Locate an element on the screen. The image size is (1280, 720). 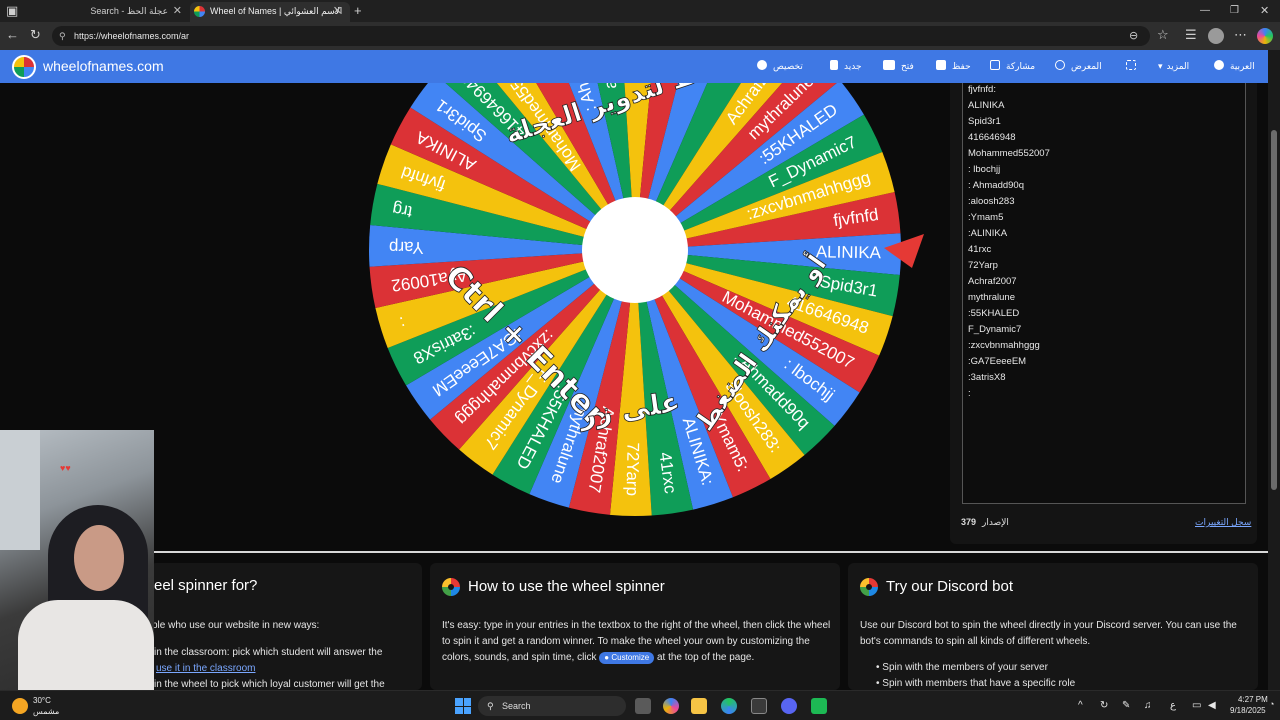
new-tab-icon: + is located at coordinates (358, 11).